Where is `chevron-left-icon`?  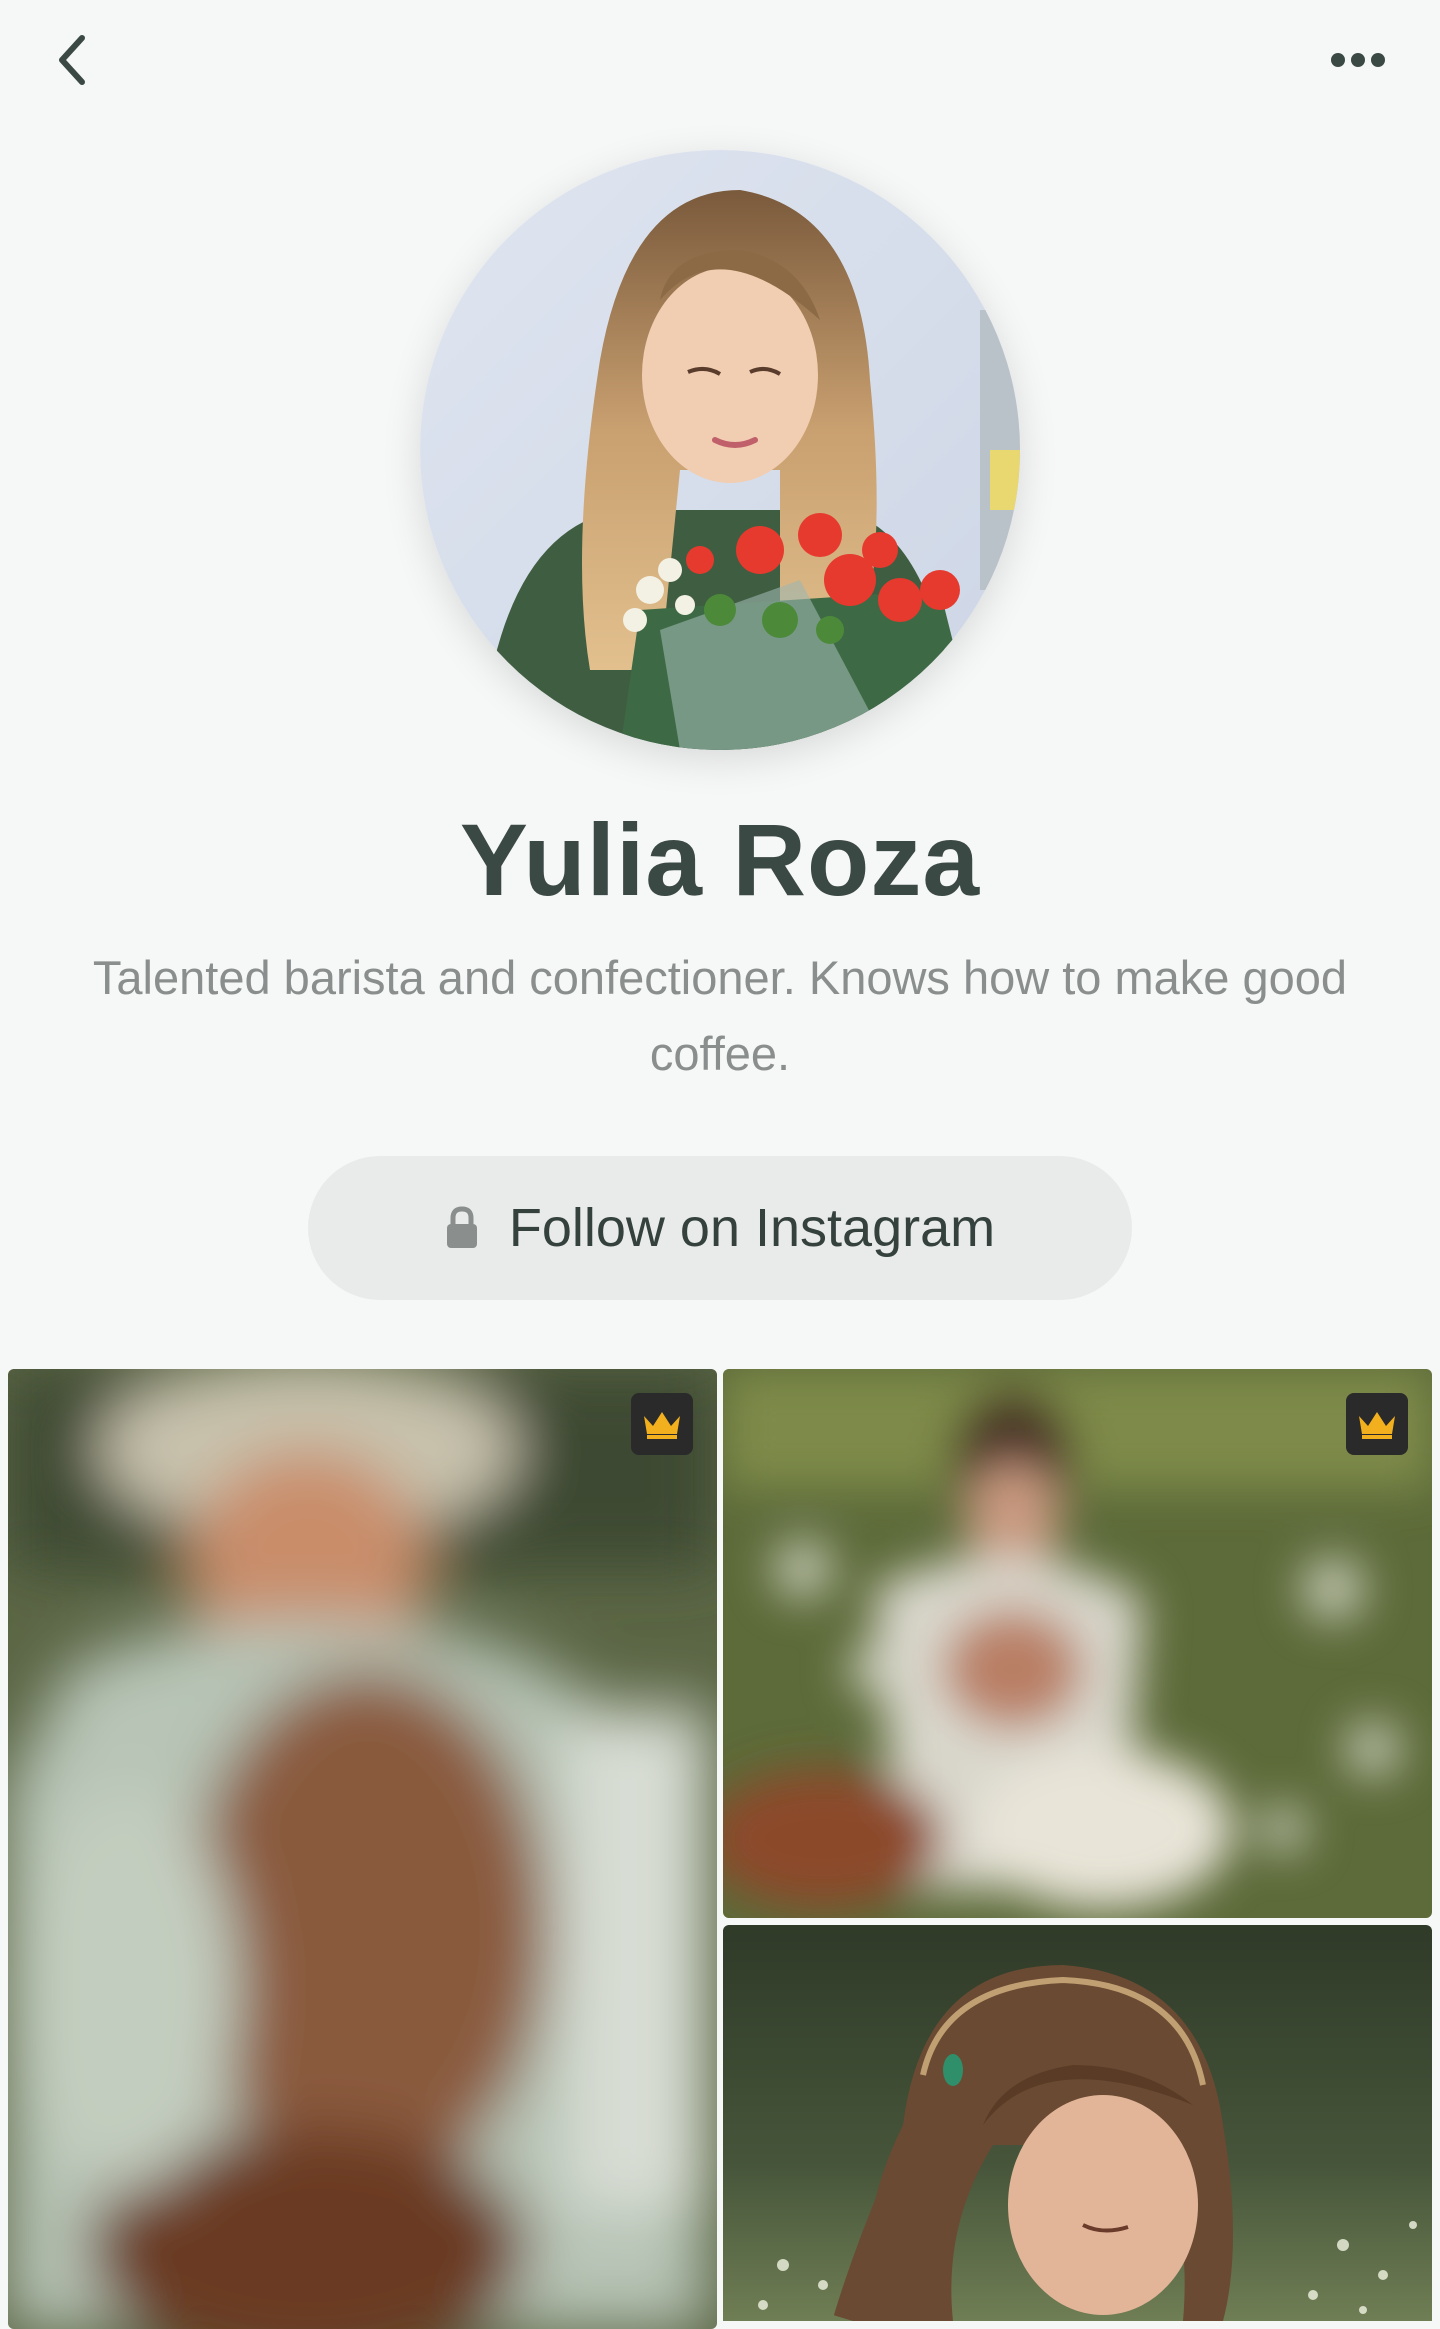 chevron-left-icon is located at coordinates (72, 60).